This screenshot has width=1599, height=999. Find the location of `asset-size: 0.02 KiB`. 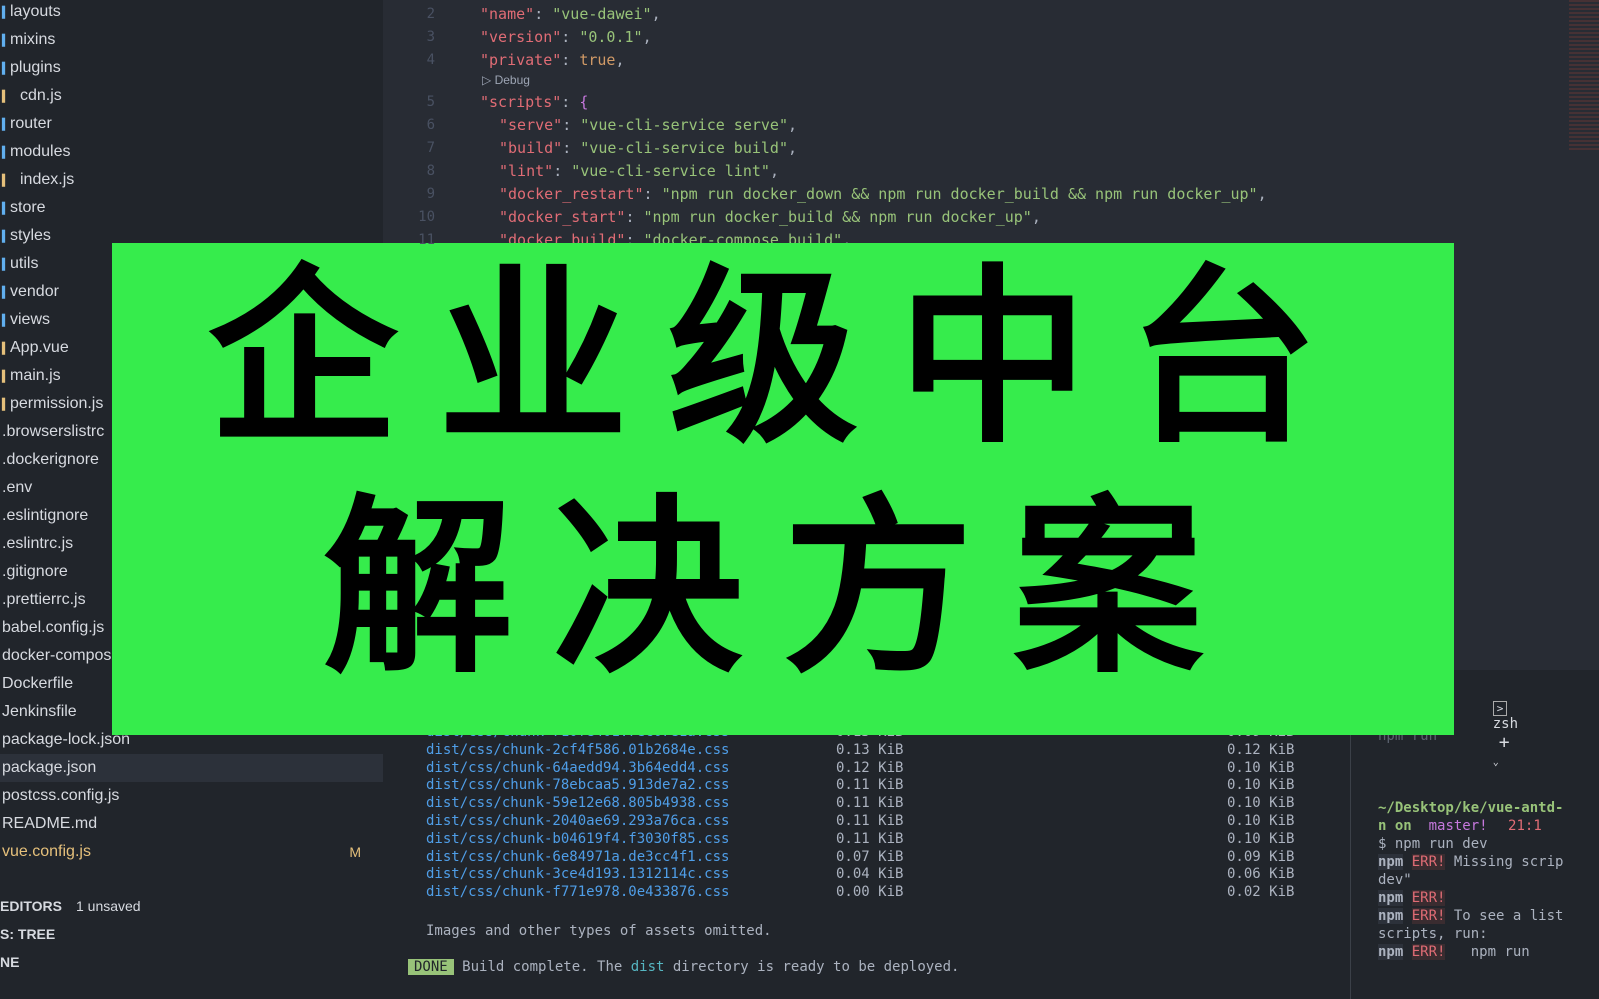

asset-size: 0.02 KiB is located at coordinates (1261, 892).